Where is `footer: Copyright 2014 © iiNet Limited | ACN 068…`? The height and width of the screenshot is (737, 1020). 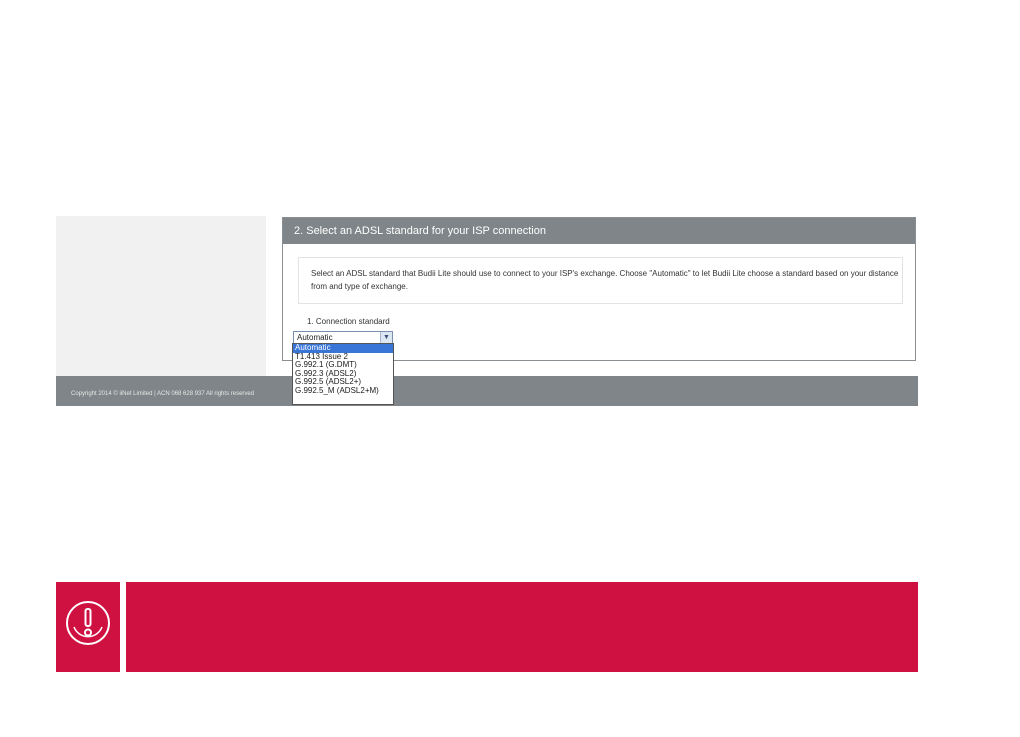
footer: Copyright 2014 © iiNet Limited | ACN 068… is located at coordinates (487, 391).